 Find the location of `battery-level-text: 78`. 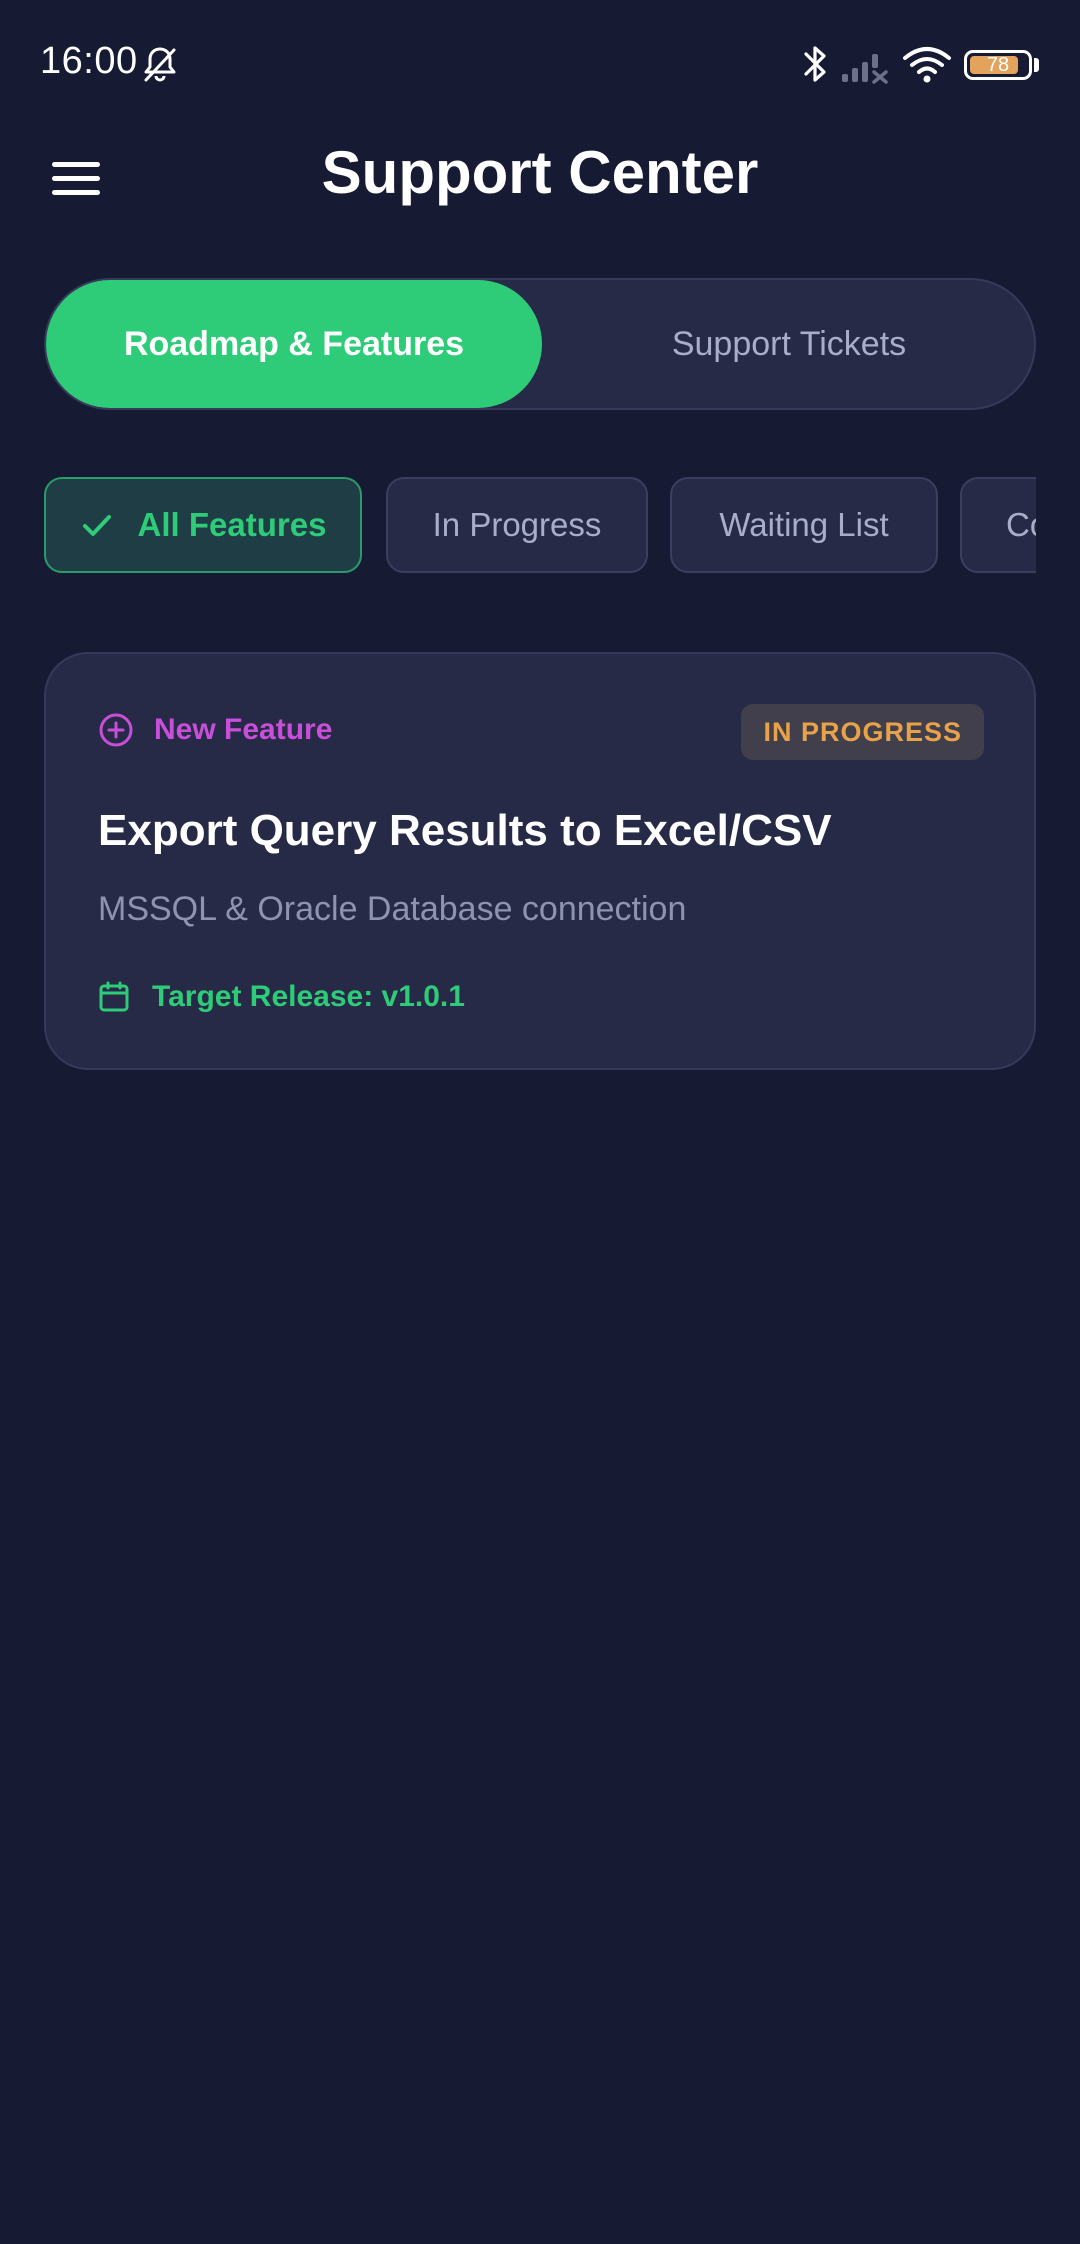

battery-level-text: 78 is located at coordinates (998, 65).